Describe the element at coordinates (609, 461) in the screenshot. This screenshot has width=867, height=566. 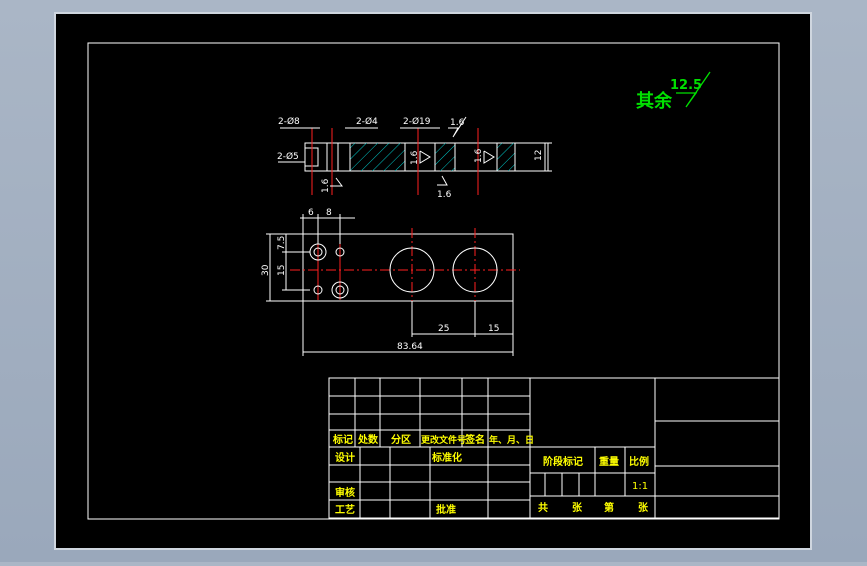
I see `svg-text: 重量` at that location.